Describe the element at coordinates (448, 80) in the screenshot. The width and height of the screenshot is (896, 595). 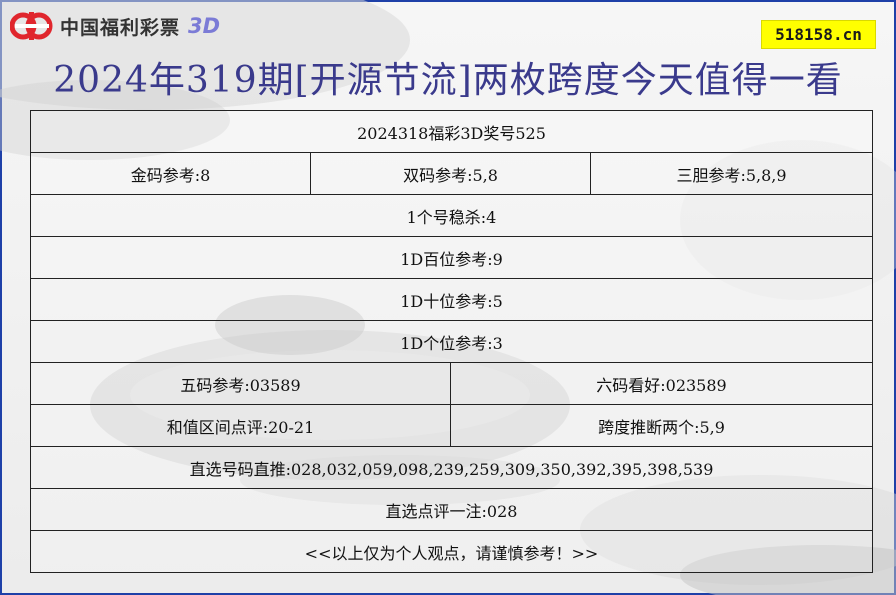
I see `page-title: 2024年319期[开源节流]两枚跨度今天值得一看` at that location.